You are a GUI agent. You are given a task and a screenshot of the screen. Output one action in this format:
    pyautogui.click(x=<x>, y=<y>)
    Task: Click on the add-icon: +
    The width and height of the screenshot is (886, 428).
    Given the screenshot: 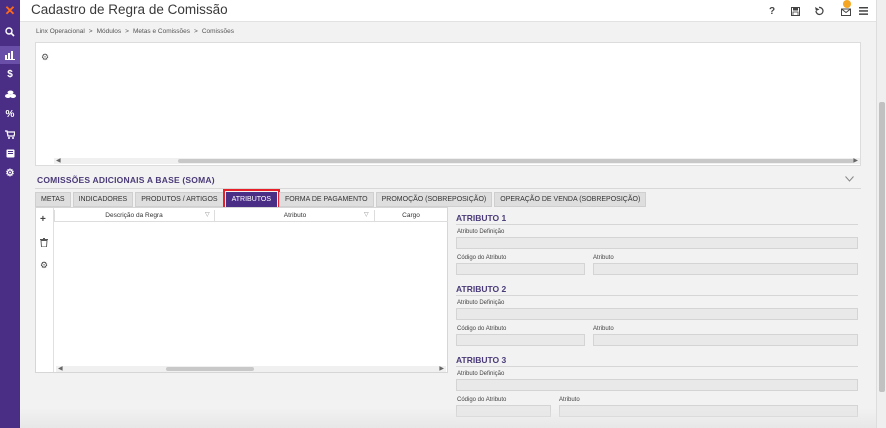 What is the action you would take?
    pyautogui.click(x=43, y=219)
    